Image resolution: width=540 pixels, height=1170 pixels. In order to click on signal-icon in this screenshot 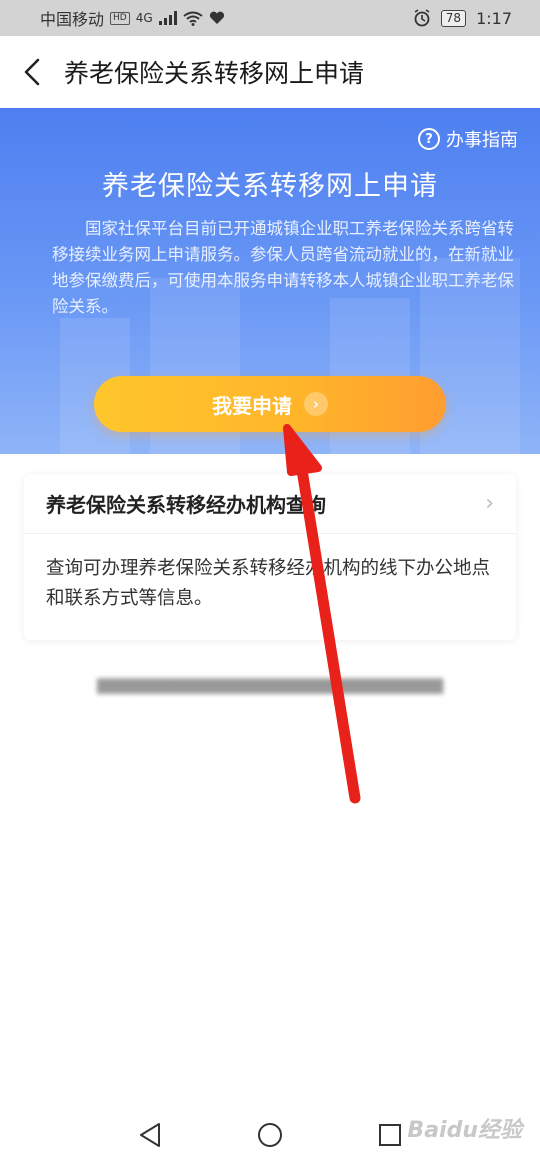, I will do `click(167, 18)`.